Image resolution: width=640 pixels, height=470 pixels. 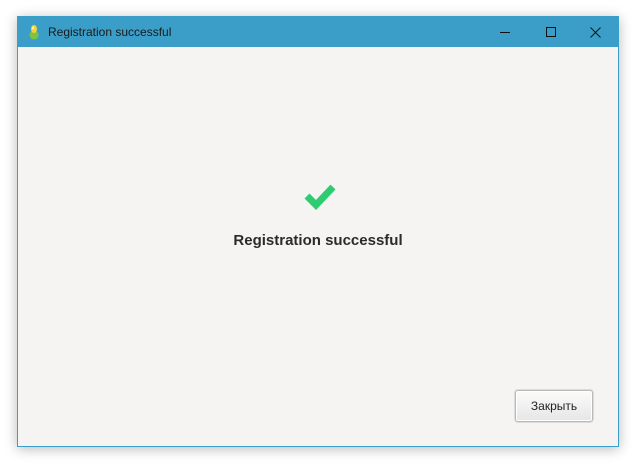 I want to click on window-close-button, so click(x=595, y=32).